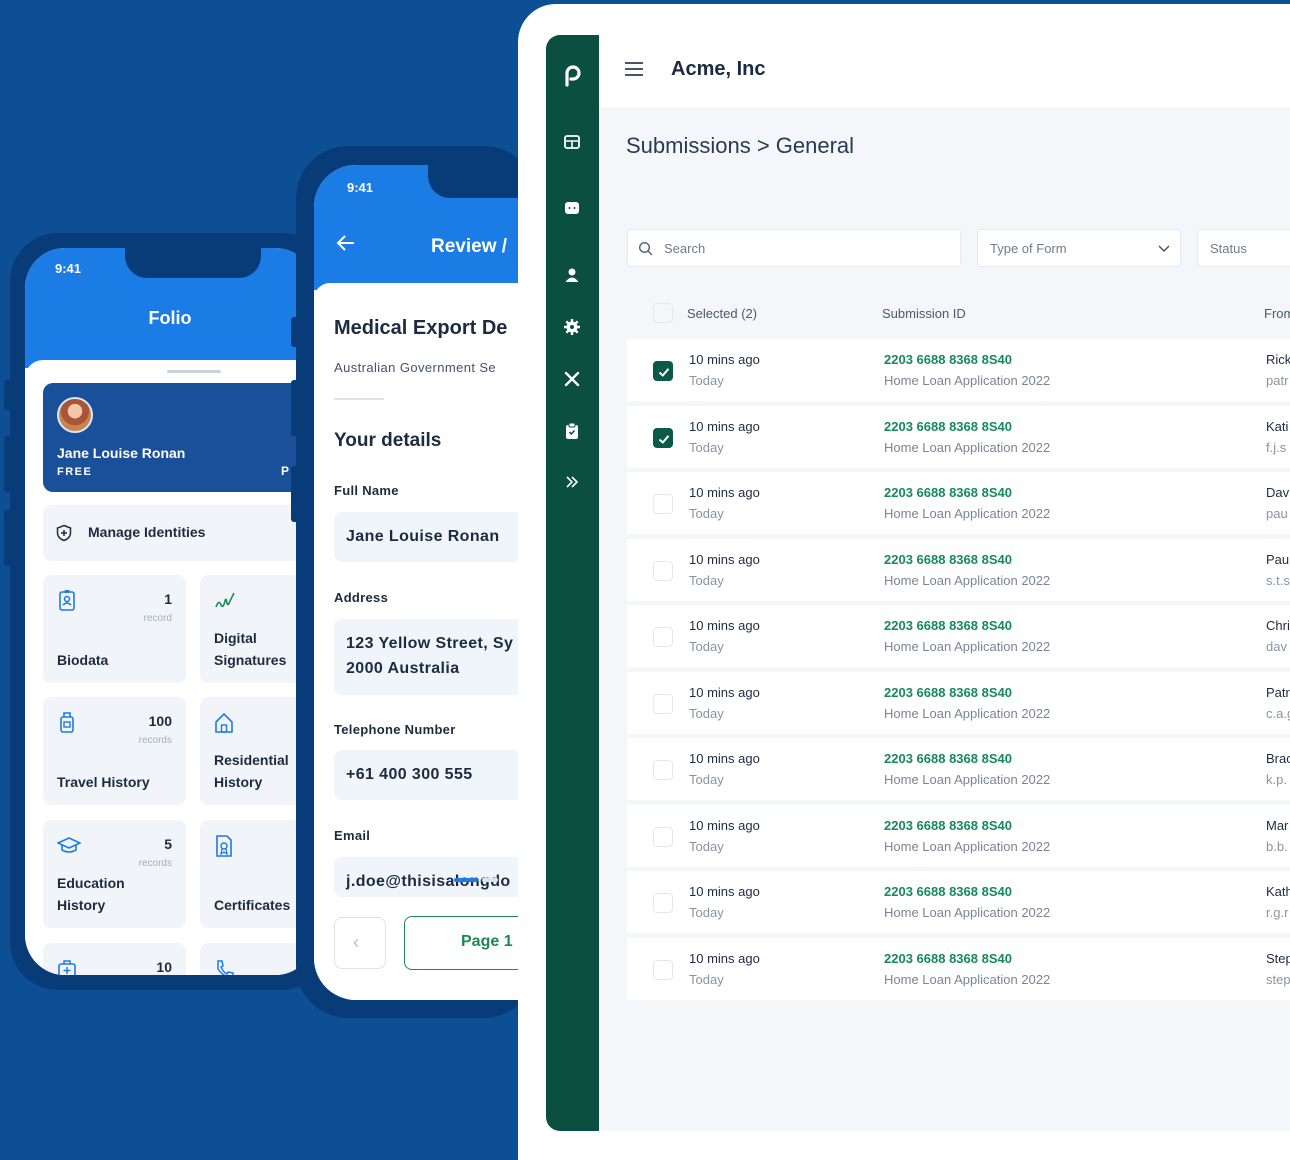 This screenshot has height=1160, width=1290. Describe the element at coordinates (1243, 248) in the screenshot. I see `status-select: Status` at that location.